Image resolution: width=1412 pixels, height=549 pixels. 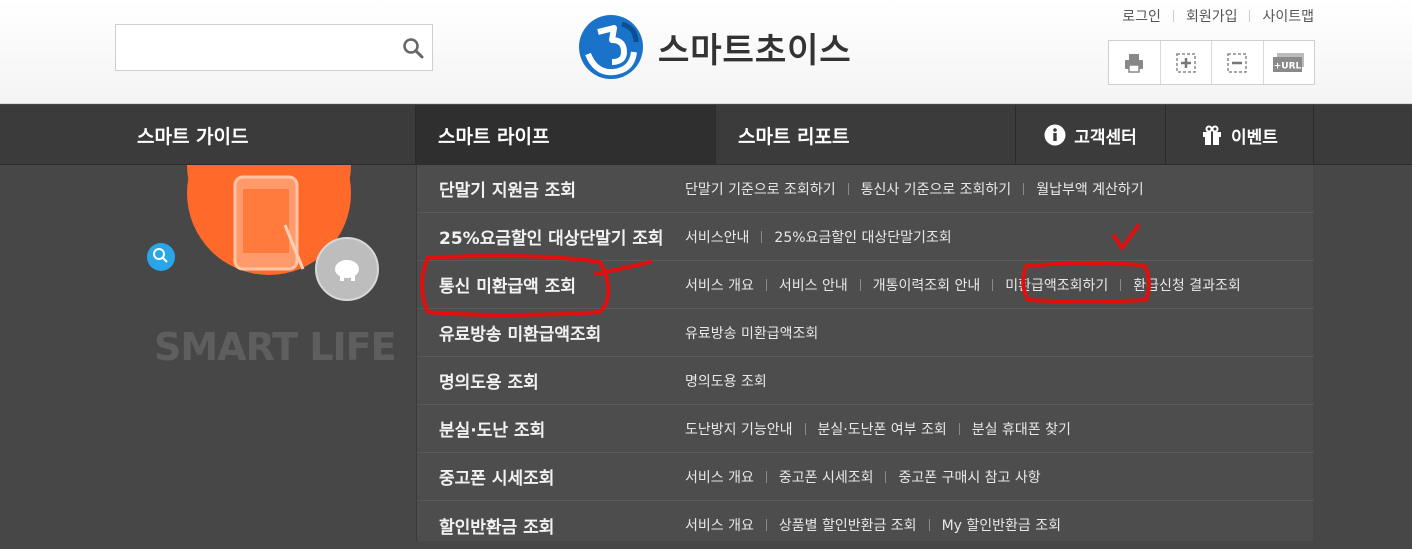 I want to click on zoom-out-icon, so click(x=1237, y=62).